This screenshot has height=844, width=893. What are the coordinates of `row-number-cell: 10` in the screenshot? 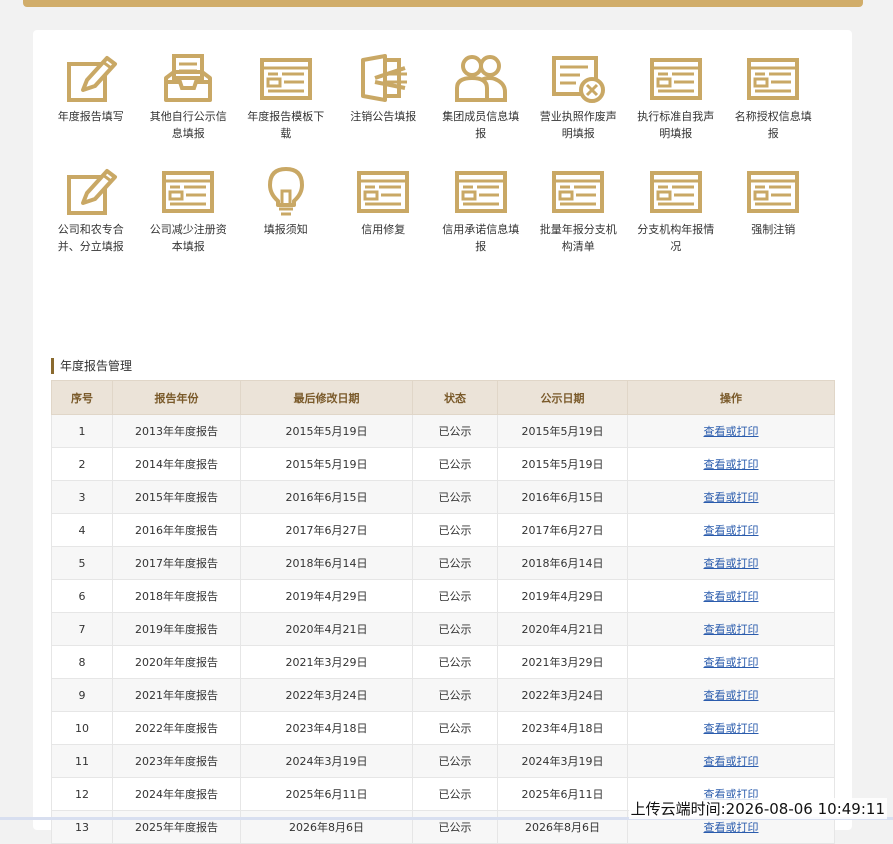 It's located at (82, 728).